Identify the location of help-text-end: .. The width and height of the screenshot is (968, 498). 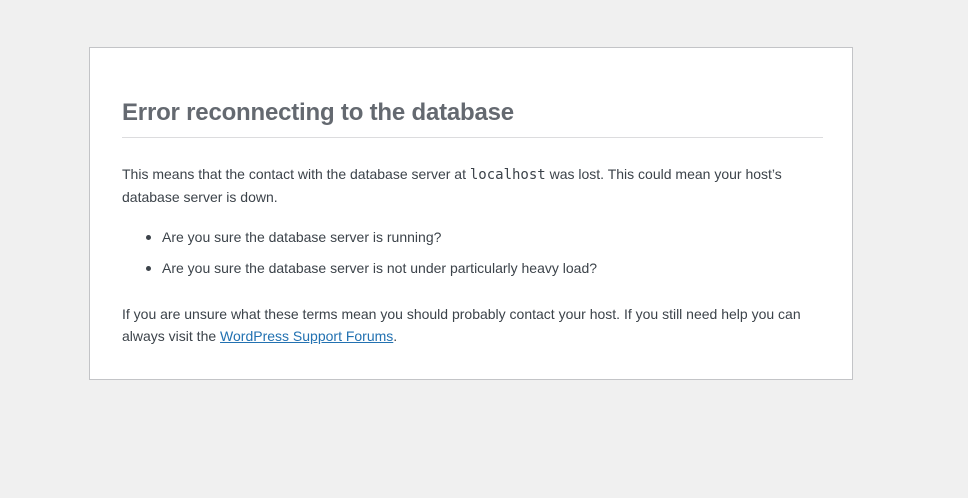
(395, 336).